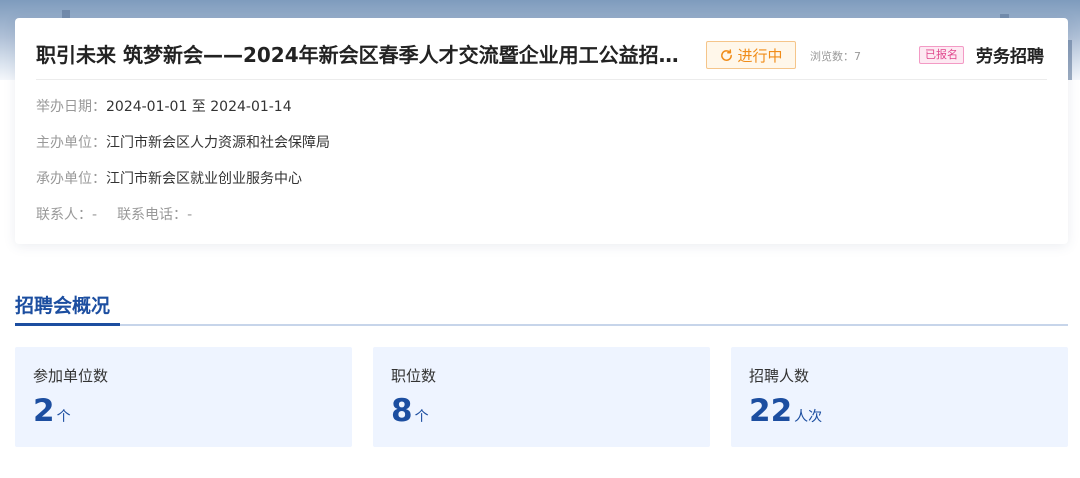  Describe the element at coordinates (190, 215) in the screenshot. I see `phone-value: -` at that location.